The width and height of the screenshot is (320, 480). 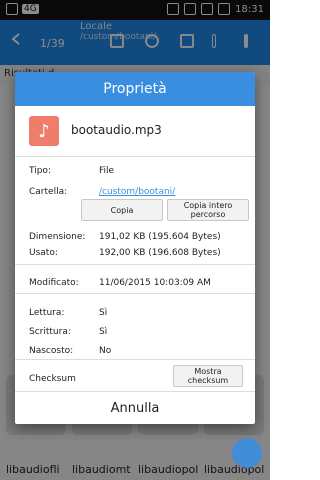 What do you see at coordinates (155, 283) in the screenshot?
I see `modificato-value: 11/06/2015 10:03:09 AM` at bounding box center [155, 283].